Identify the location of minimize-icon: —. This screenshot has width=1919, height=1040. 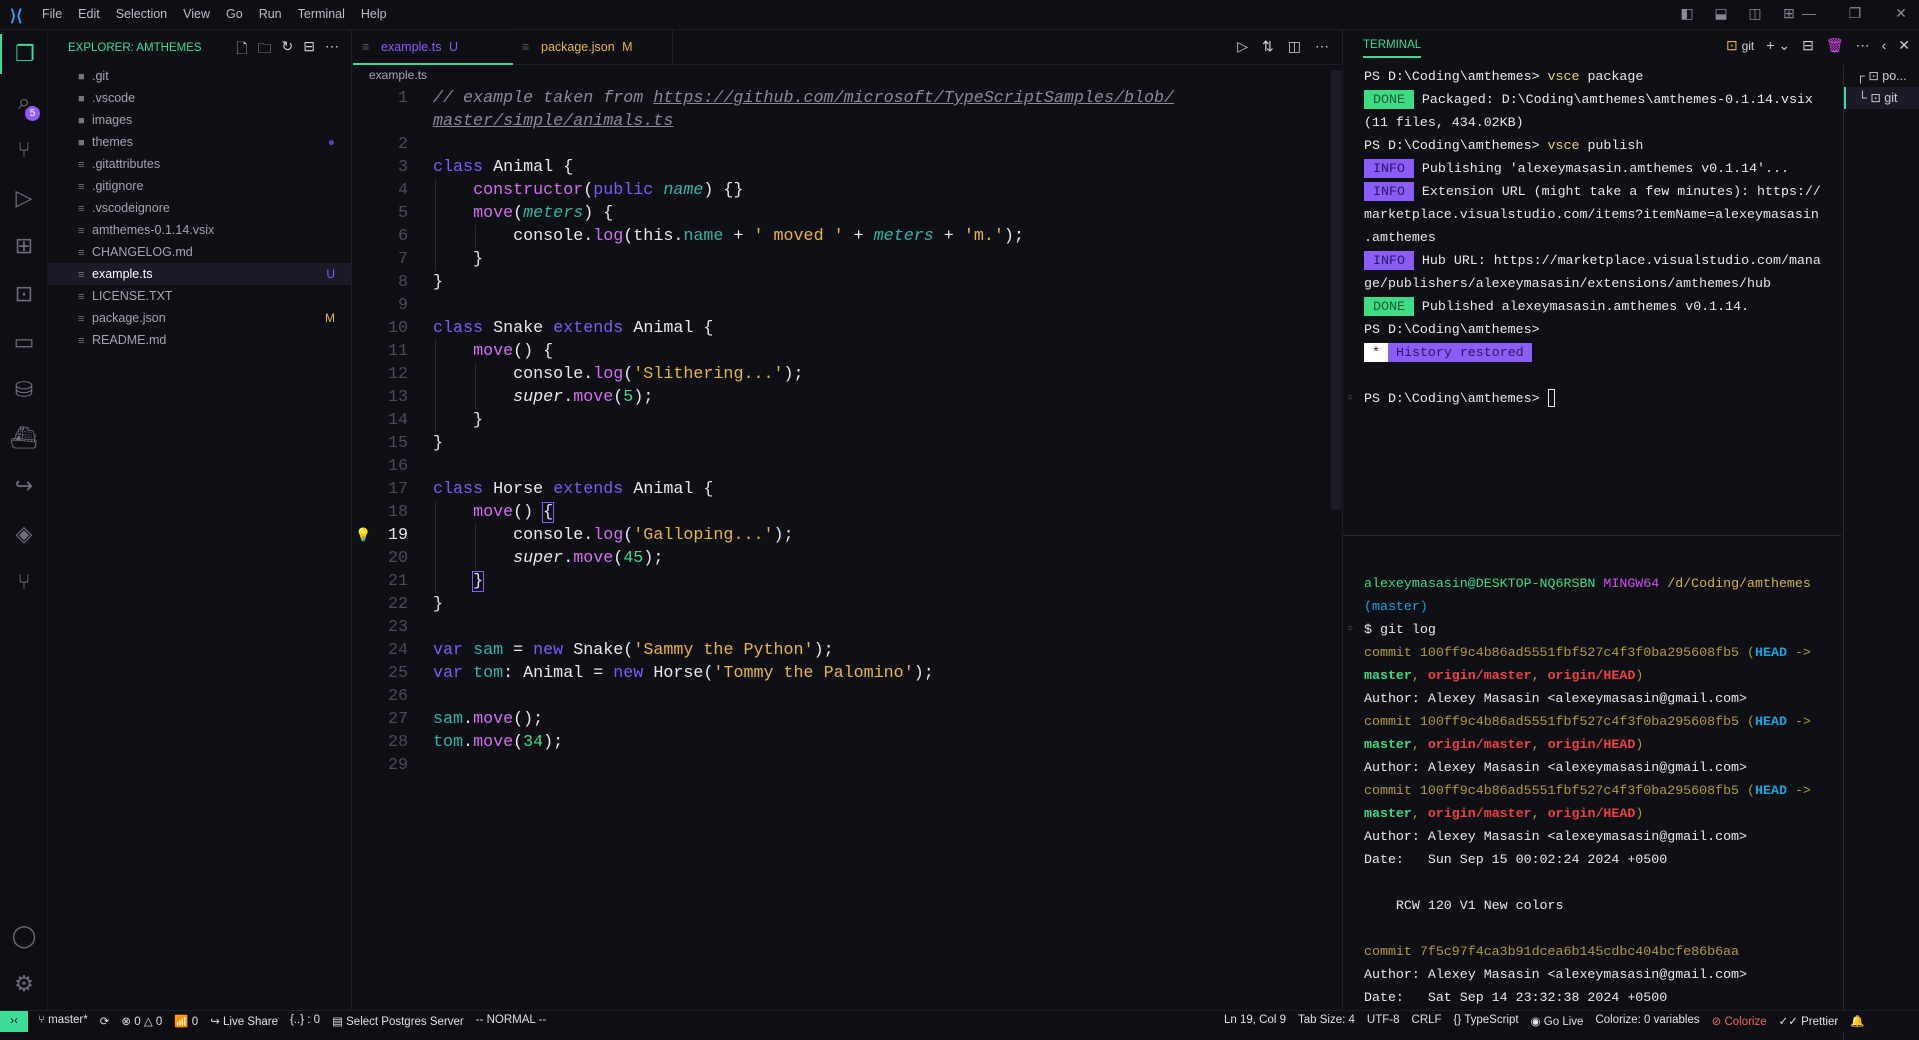
(1809, 13).